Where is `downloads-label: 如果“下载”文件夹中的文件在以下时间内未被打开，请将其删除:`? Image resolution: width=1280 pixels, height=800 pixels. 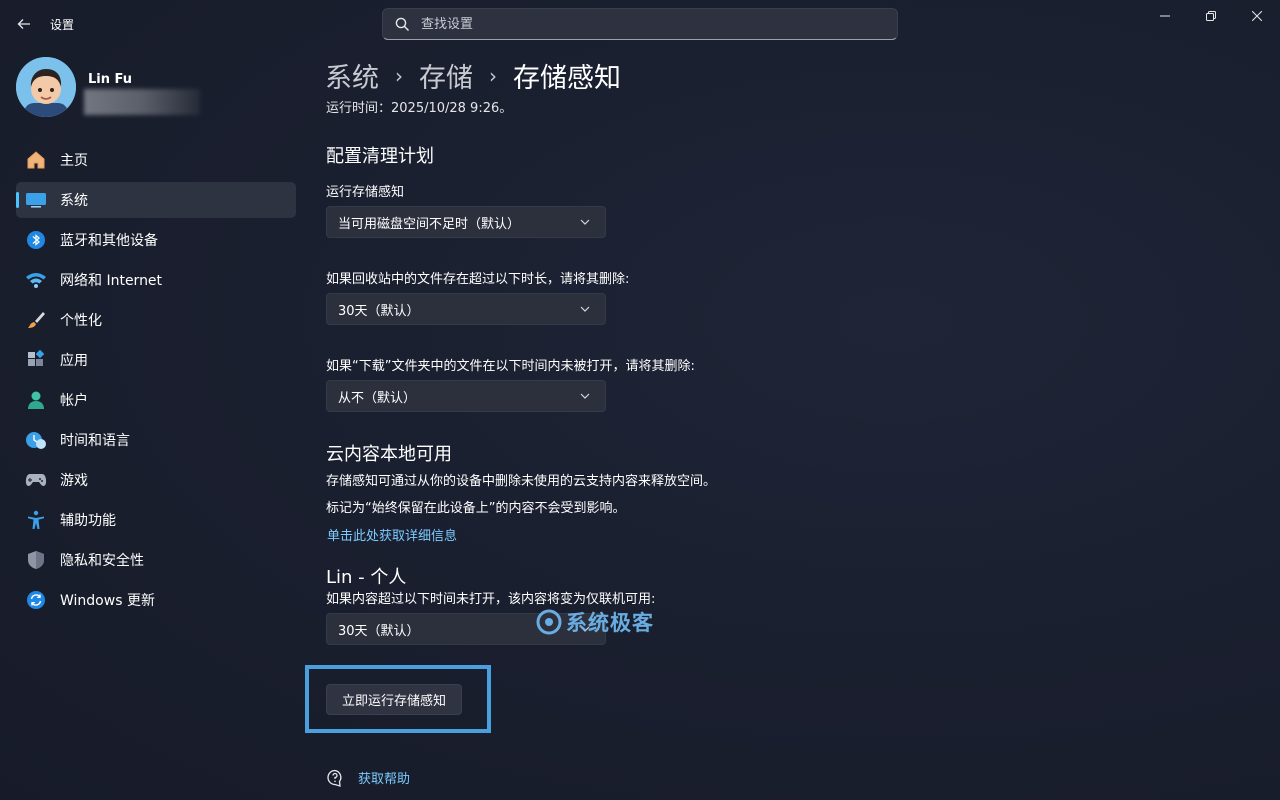
downloads-label: 如果“下载”文件夹中的文件在以下时间内未被打开，请将其删除: is located at coordinates (510, 366).